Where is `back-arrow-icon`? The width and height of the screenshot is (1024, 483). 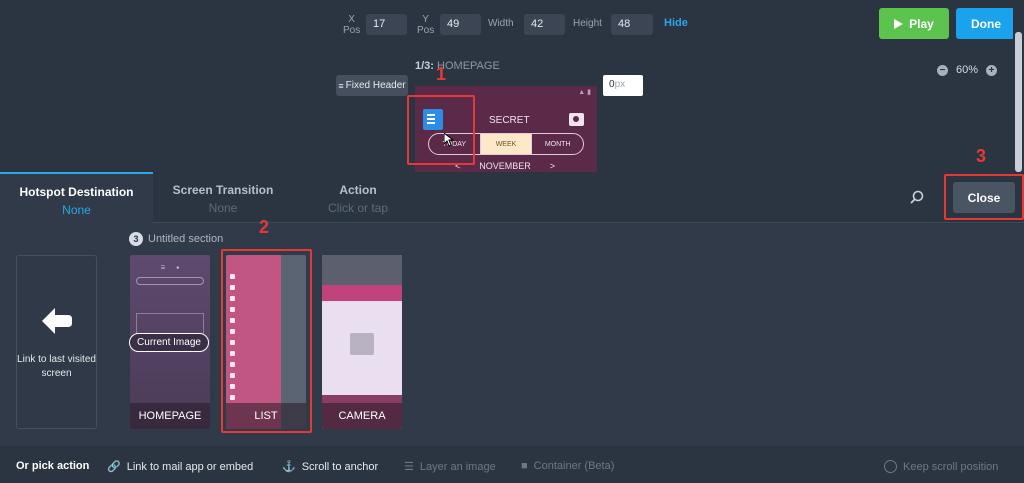 back-arrow-icon is located at coordinates (56, 321).